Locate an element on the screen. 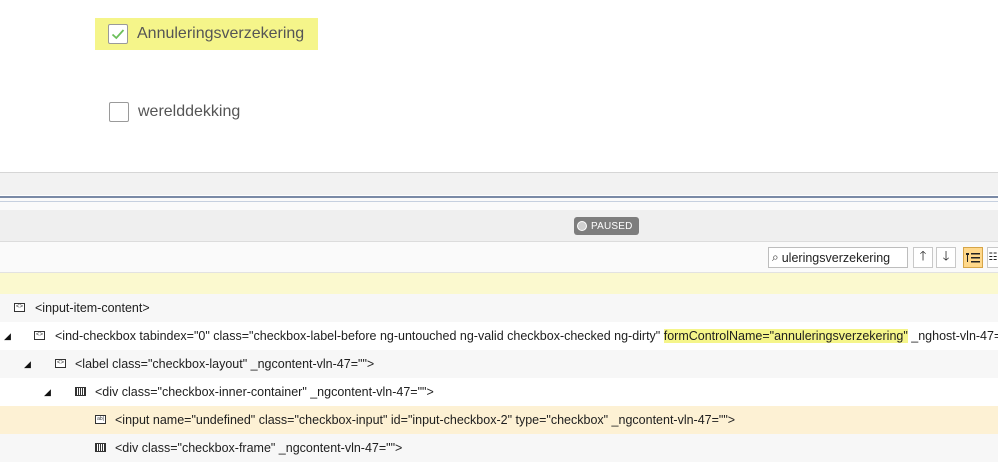 This screenshot has height=465, width=998. checkbox-annuleringsverzekering: Annuleringsverzekering is located at coordinates (207, 34).